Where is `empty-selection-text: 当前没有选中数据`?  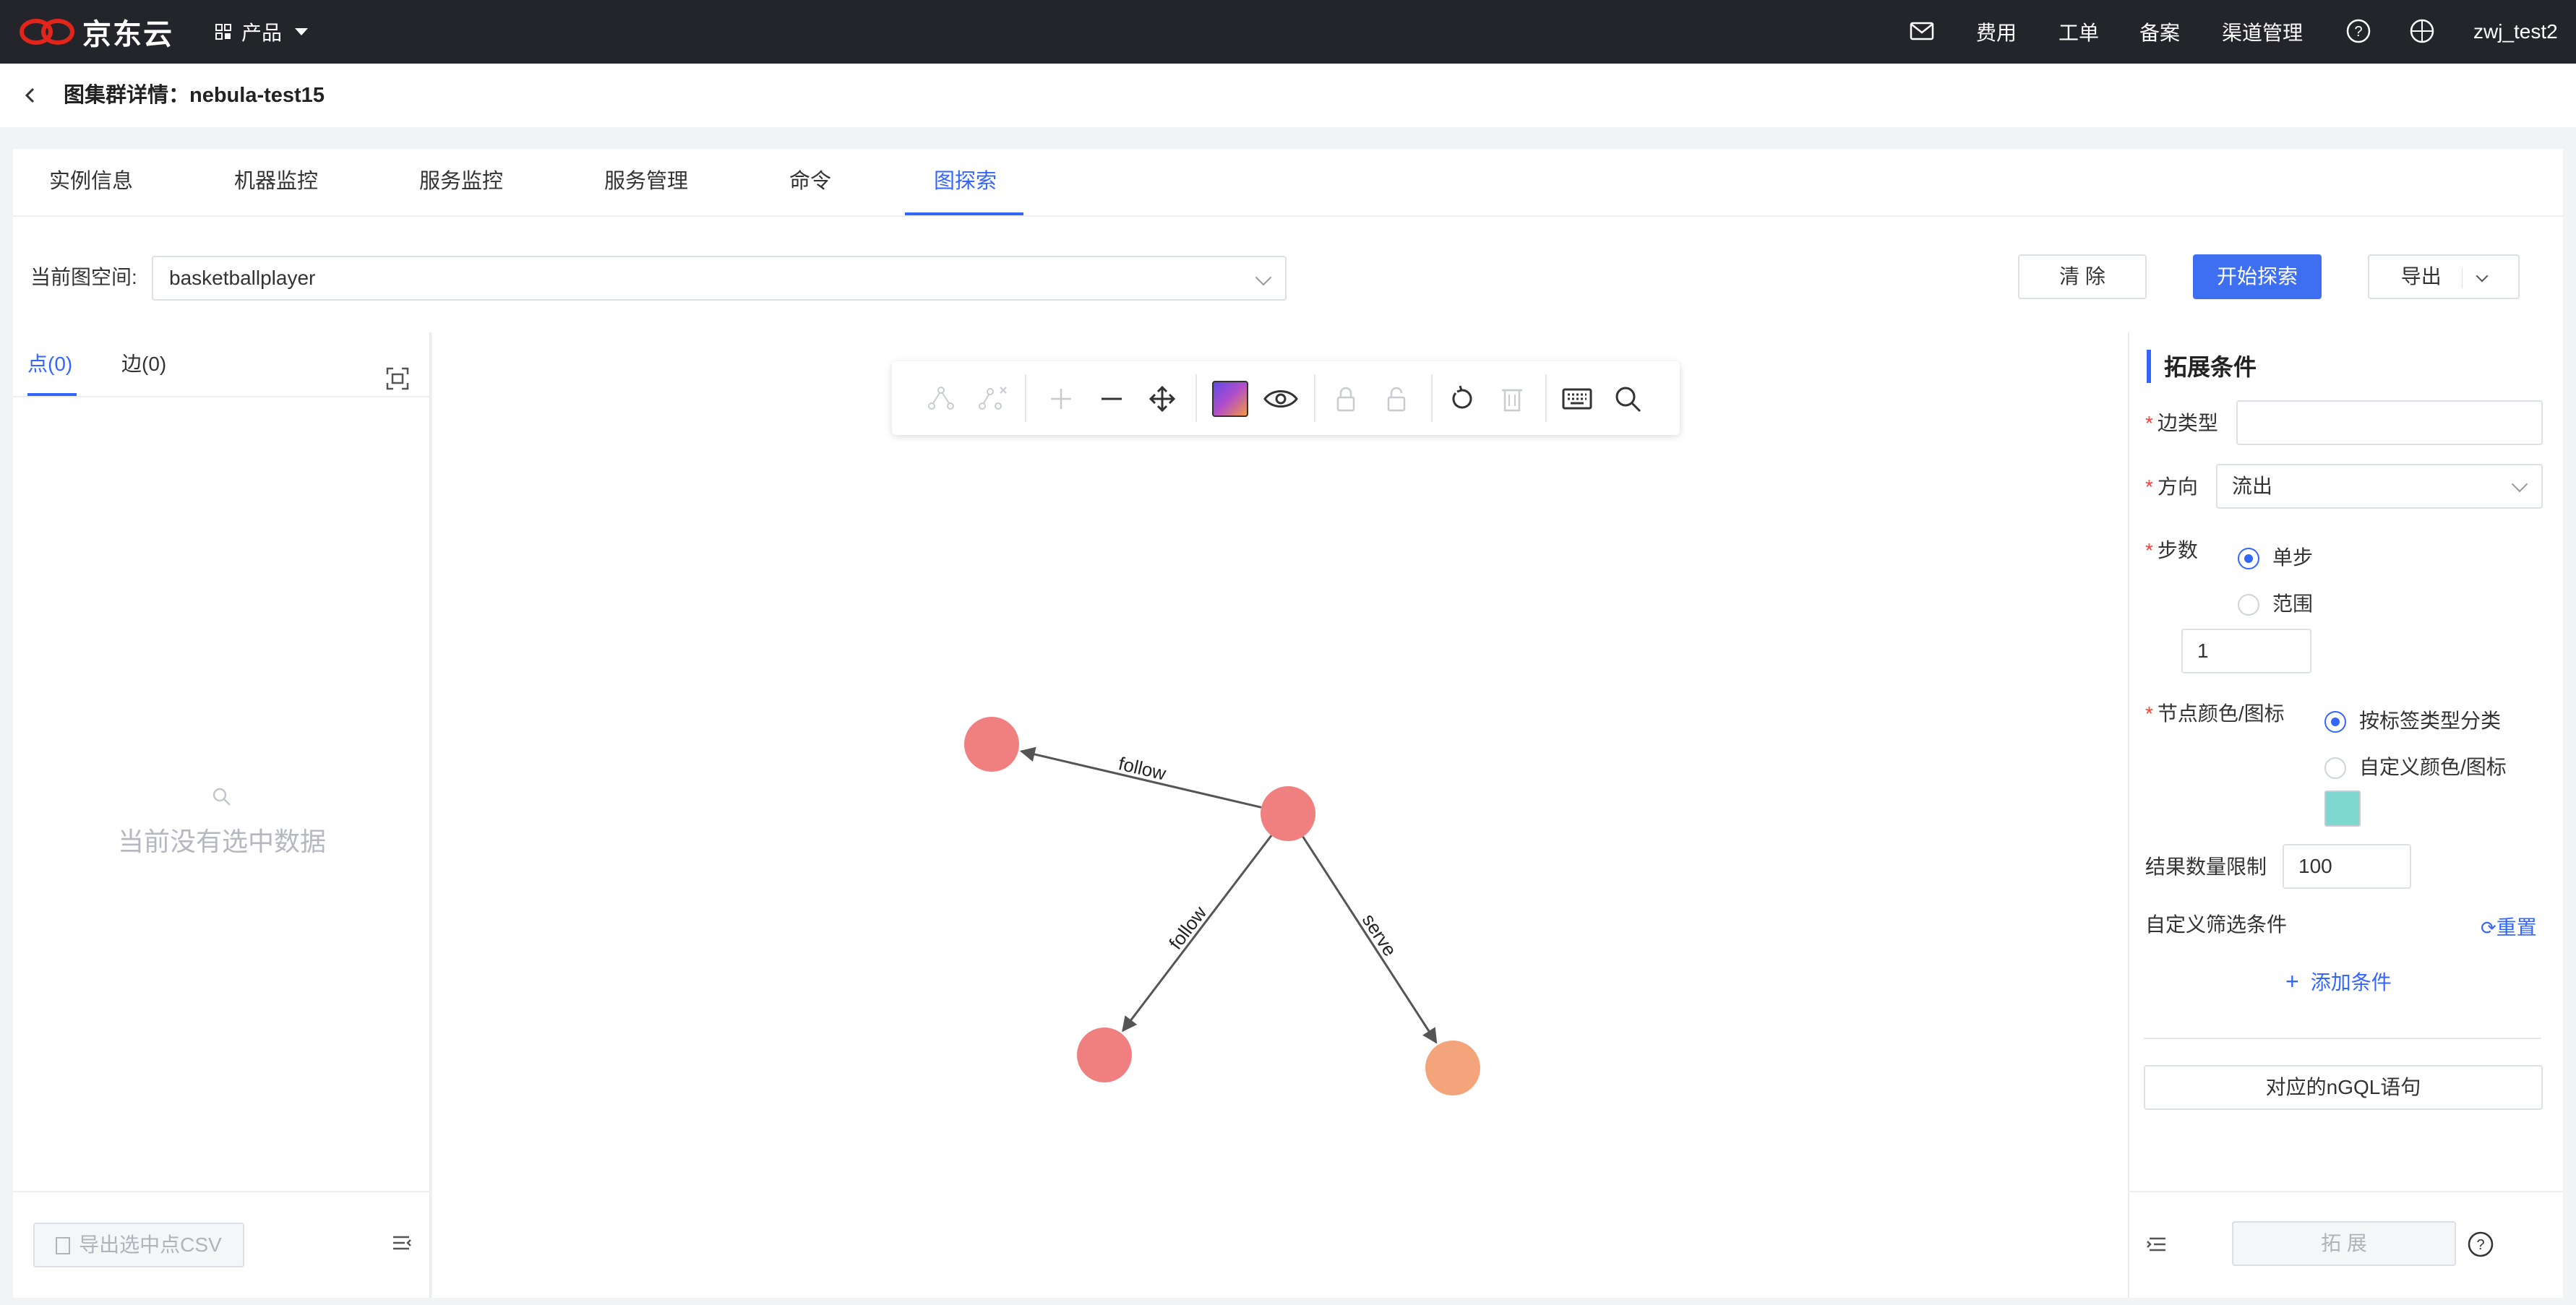
empty-selection-text: 当前没有选中数据 is located at coordinates (222, 841).